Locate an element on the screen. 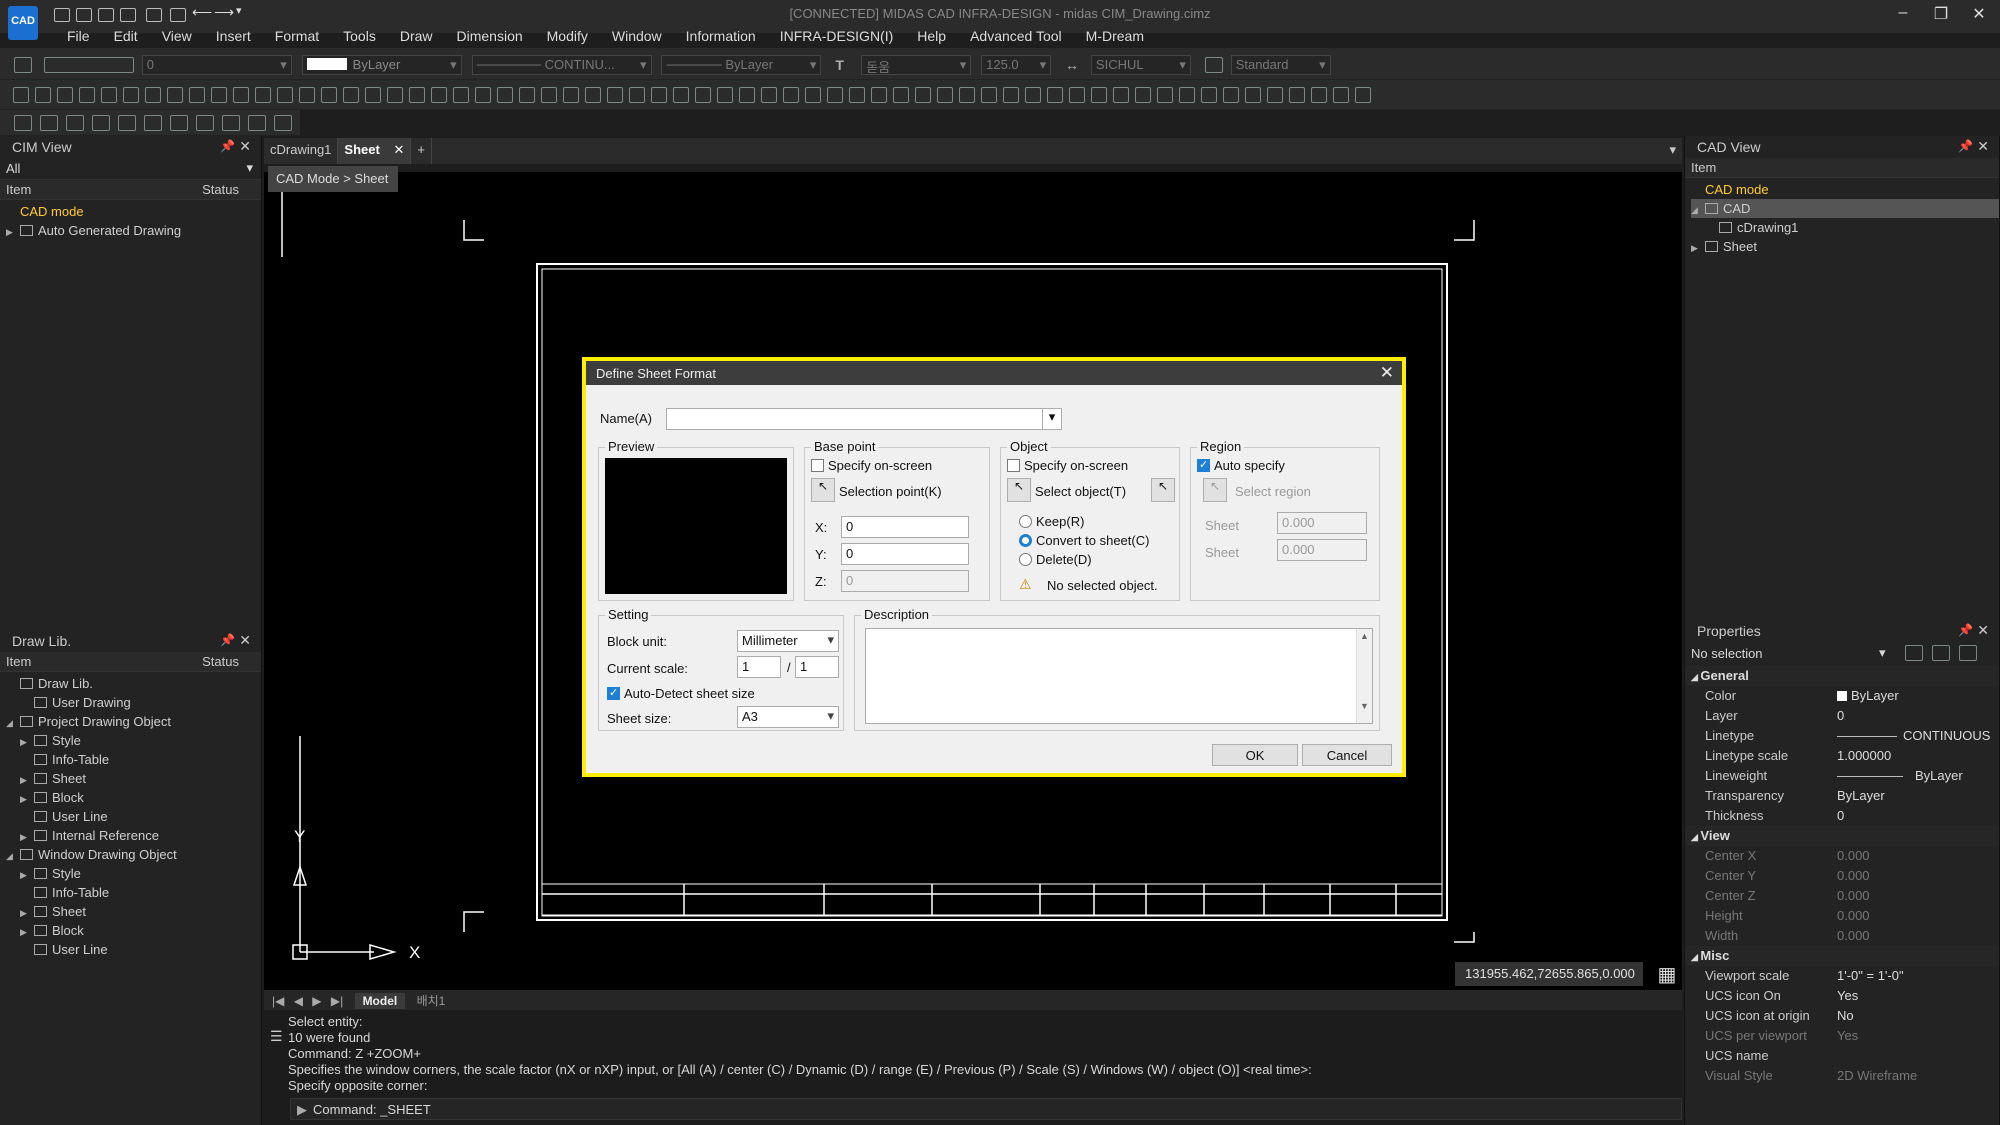 Image resolution: width=2000 pixels, height=1125 pixels. layout1-tab: 배치1 is located at coordinates (431, 1001).